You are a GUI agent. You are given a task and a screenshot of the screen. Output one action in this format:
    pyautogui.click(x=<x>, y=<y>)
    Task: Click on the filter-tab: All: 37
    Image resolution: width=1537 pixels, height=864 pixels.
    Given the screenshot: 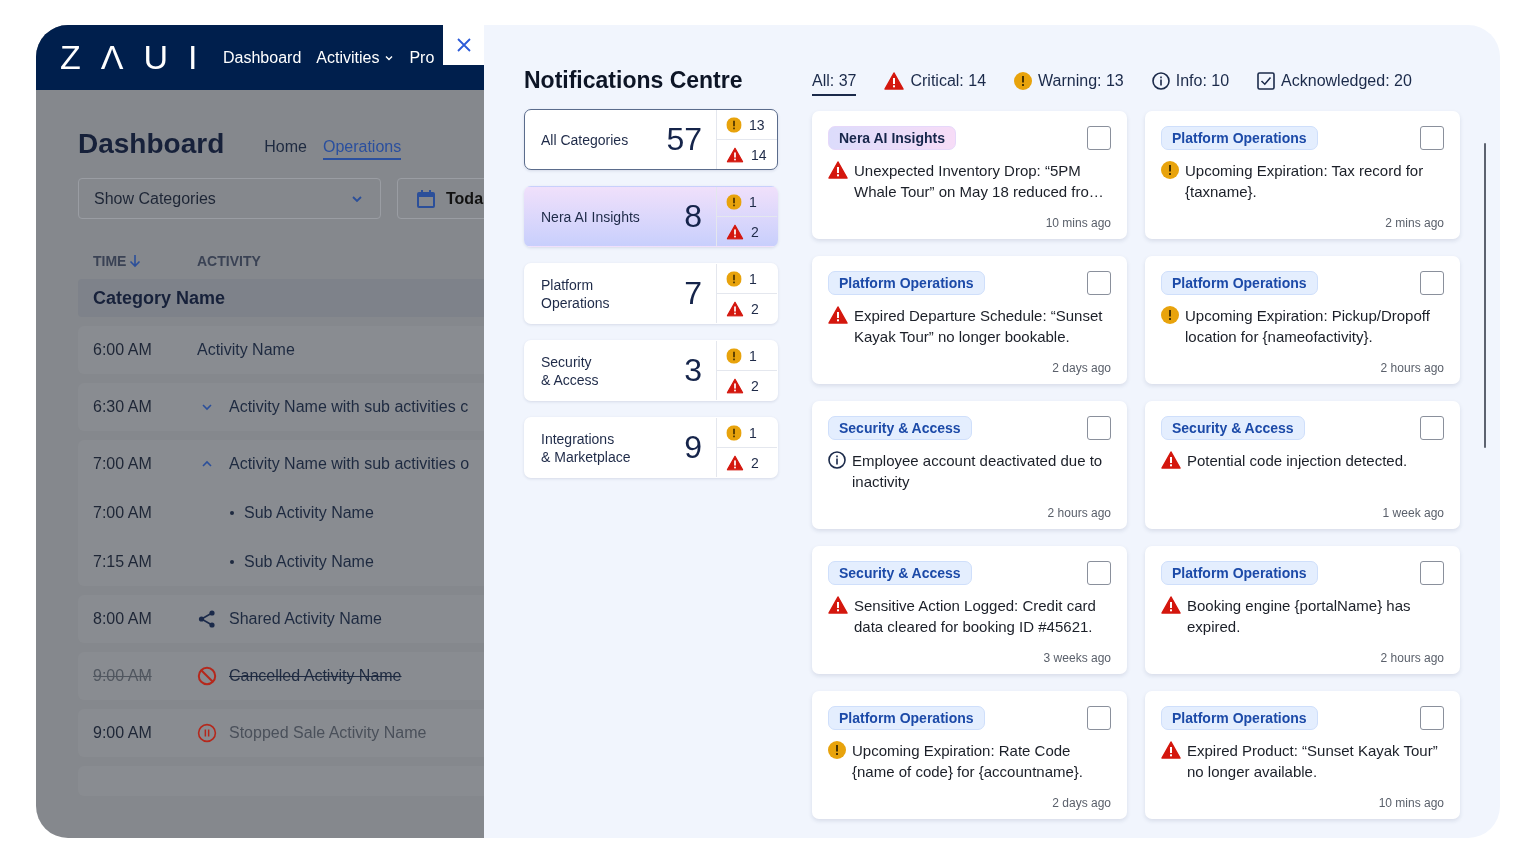 What is the action you would take?
    pyautogui.click(x=834, y=83)
    